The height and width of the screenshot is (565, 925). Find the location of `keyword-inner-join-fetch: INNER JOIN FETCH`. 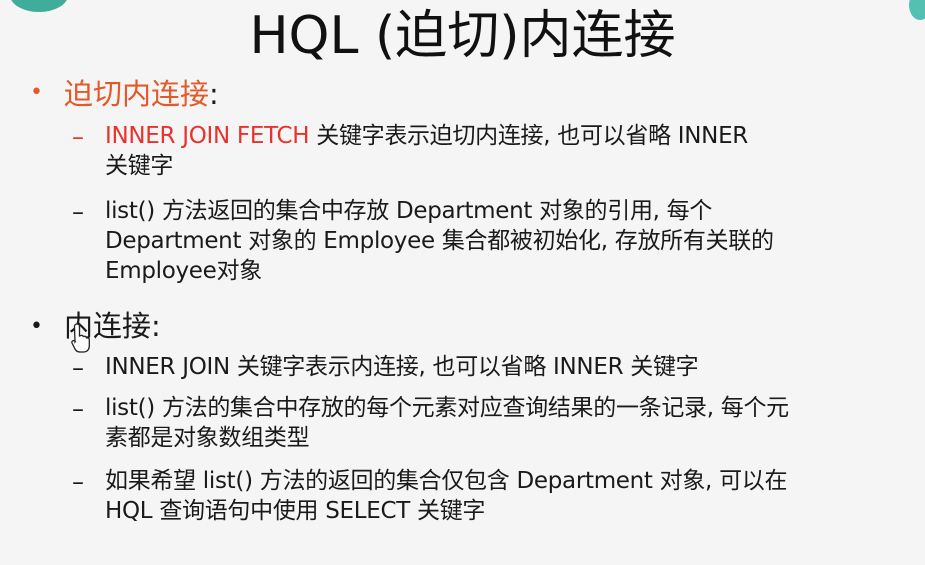

keyword-inner-join-fetch: INNER JOIN FETCH is located at coordinates (207, 136).